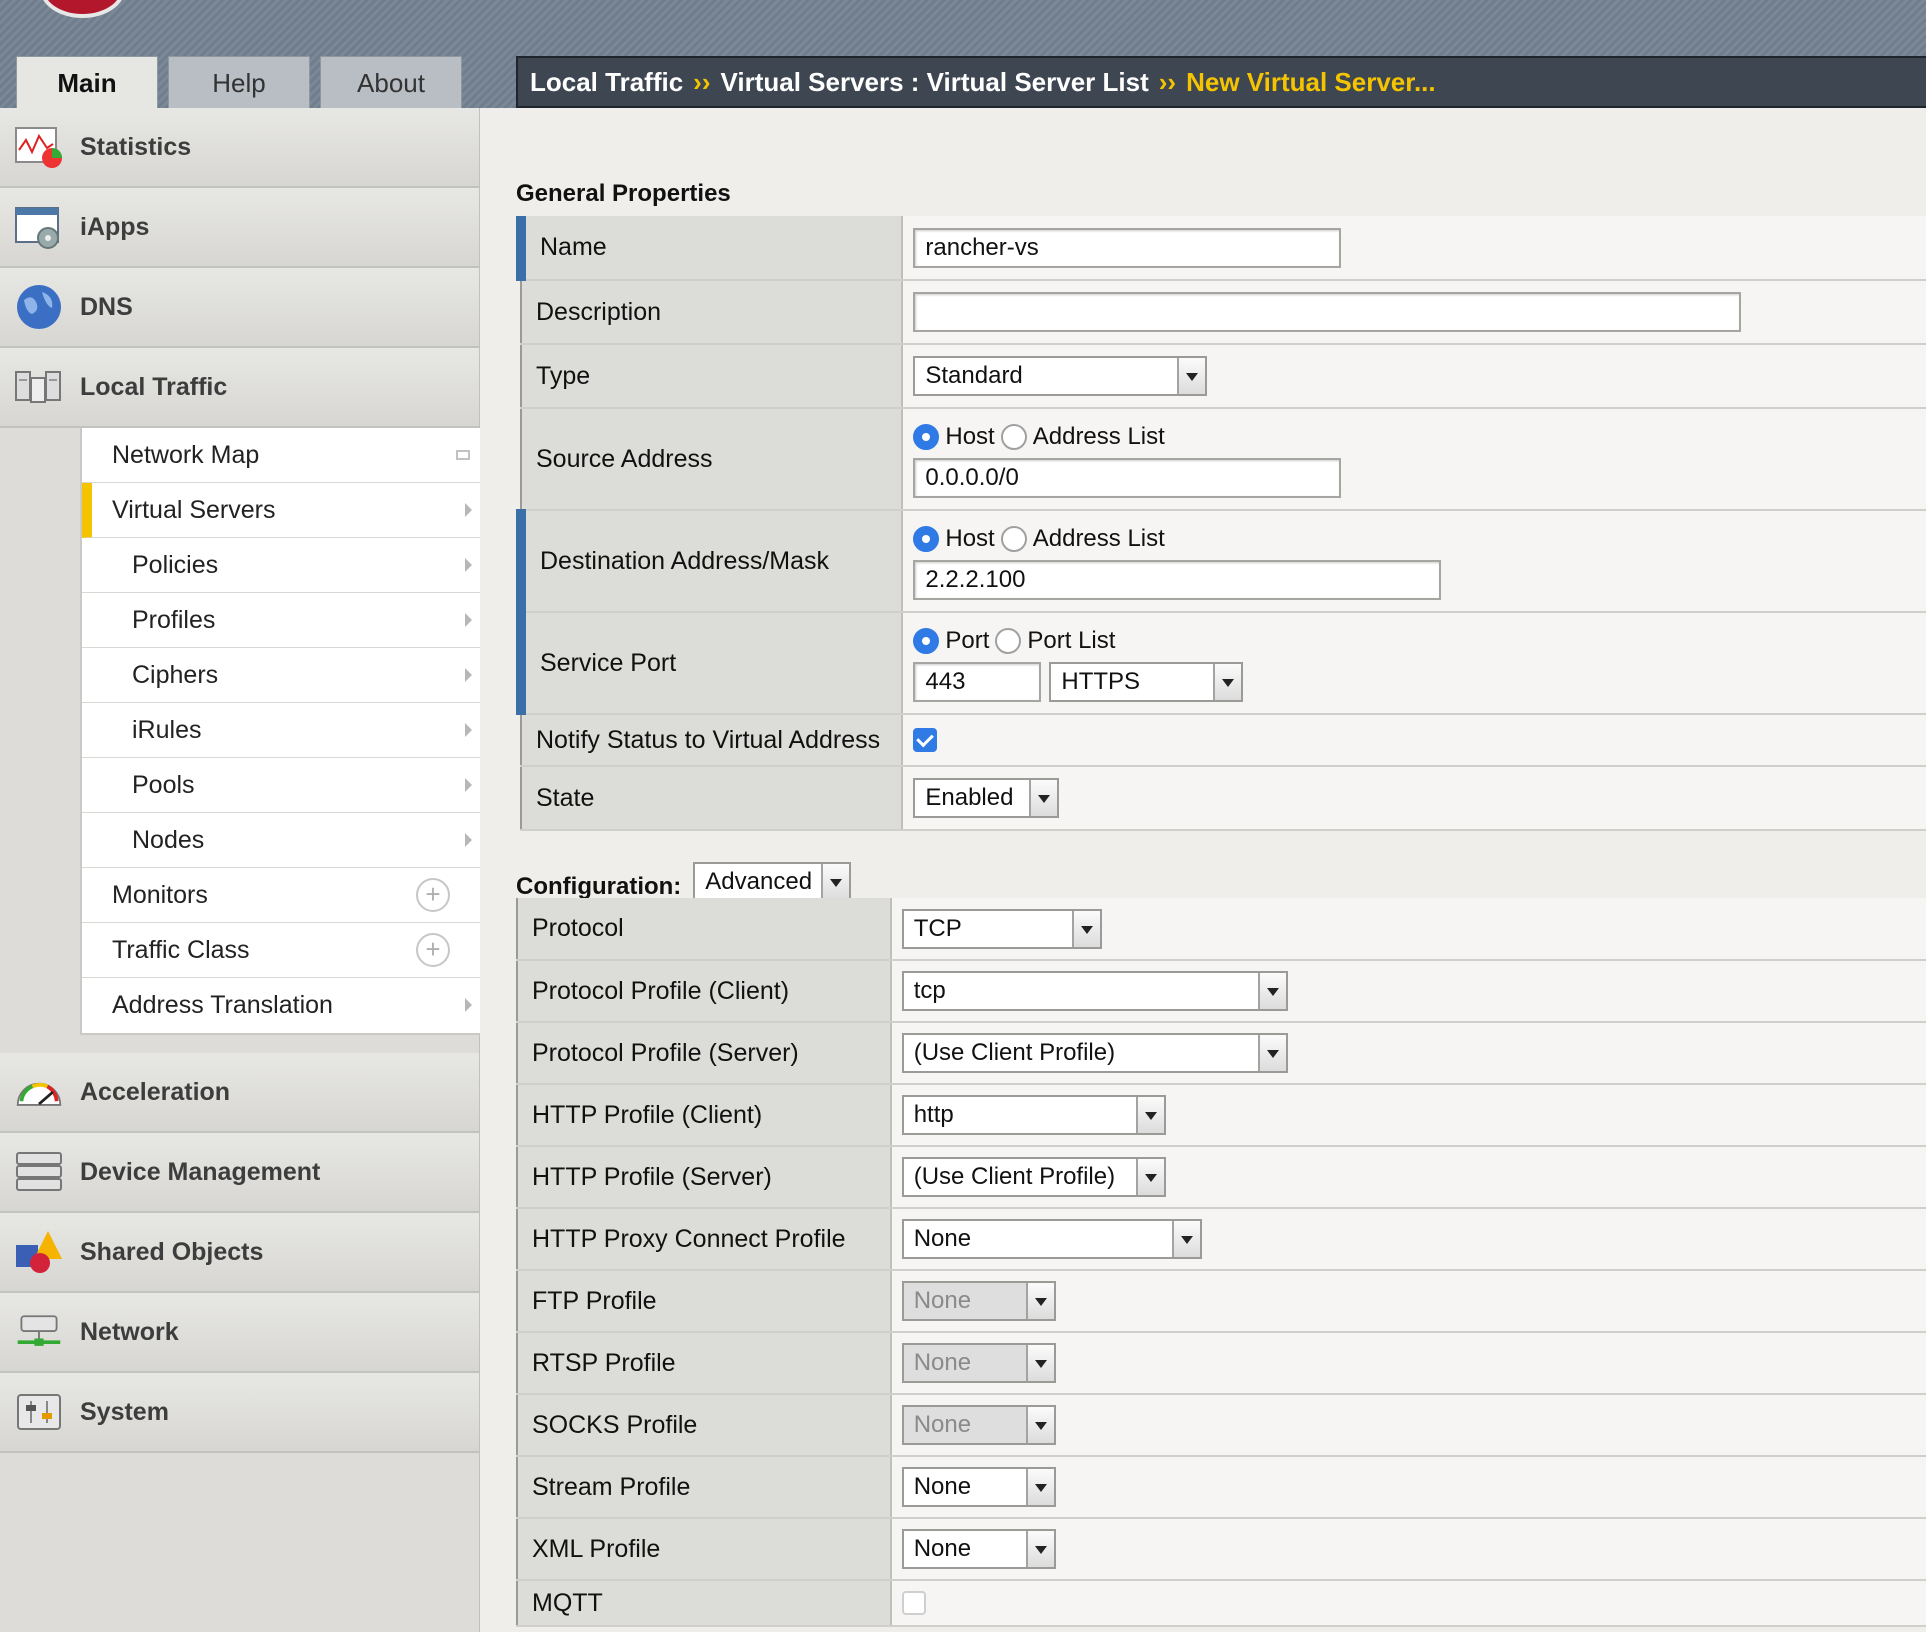 The height and width of the screenshot is (1632, 1926). I want to click on type-select-value: Standard, so click(974, 375).